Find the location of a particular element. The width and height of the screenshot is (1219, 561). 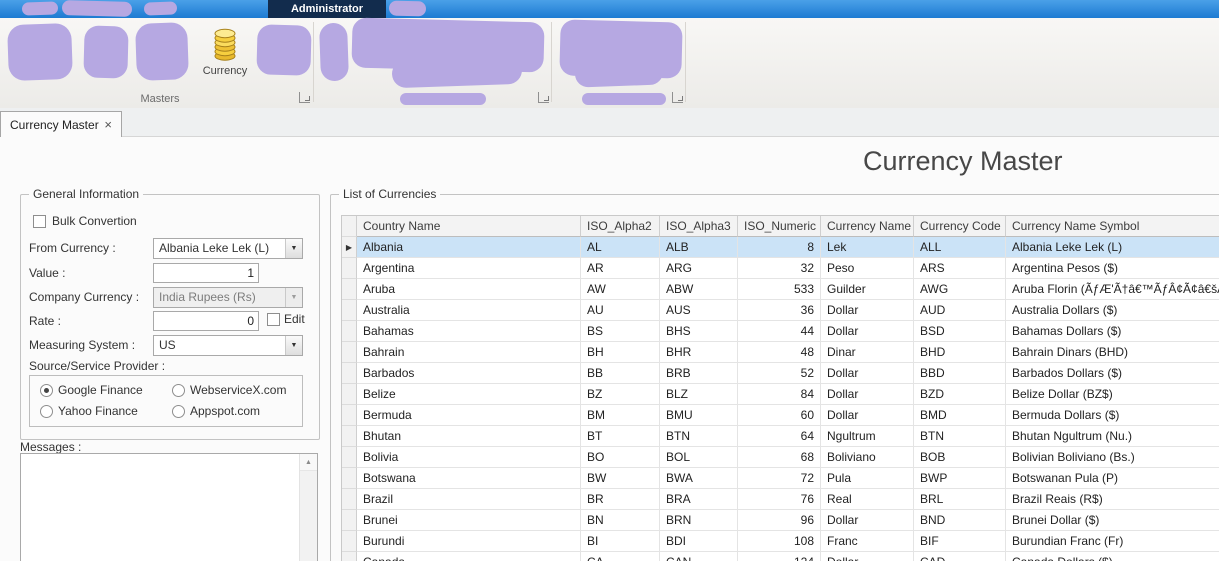

grid-cell: 64 is located at coordinates (779, 436).